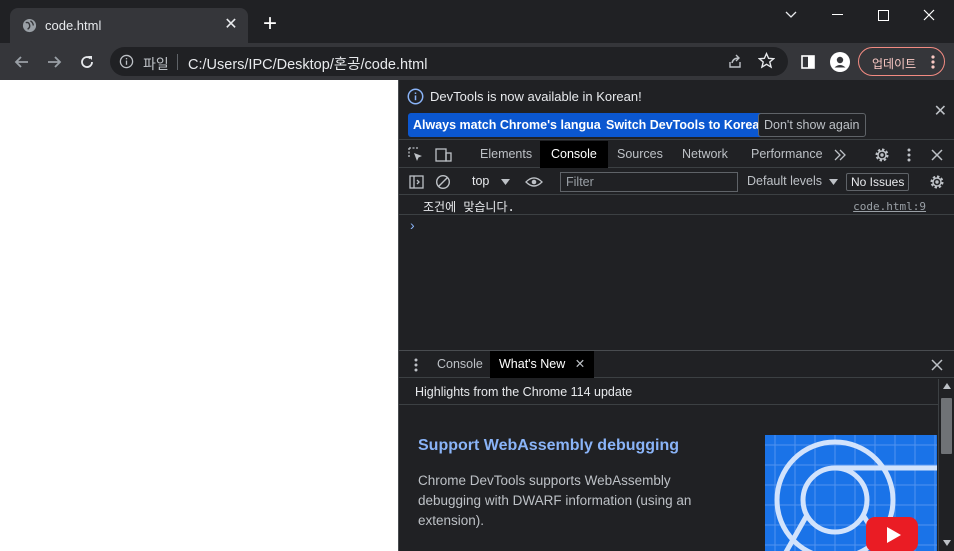  What do you see at coordinates (22, 62) in the screenshot?
I see `back-icon` at bounding box center [22, 62].